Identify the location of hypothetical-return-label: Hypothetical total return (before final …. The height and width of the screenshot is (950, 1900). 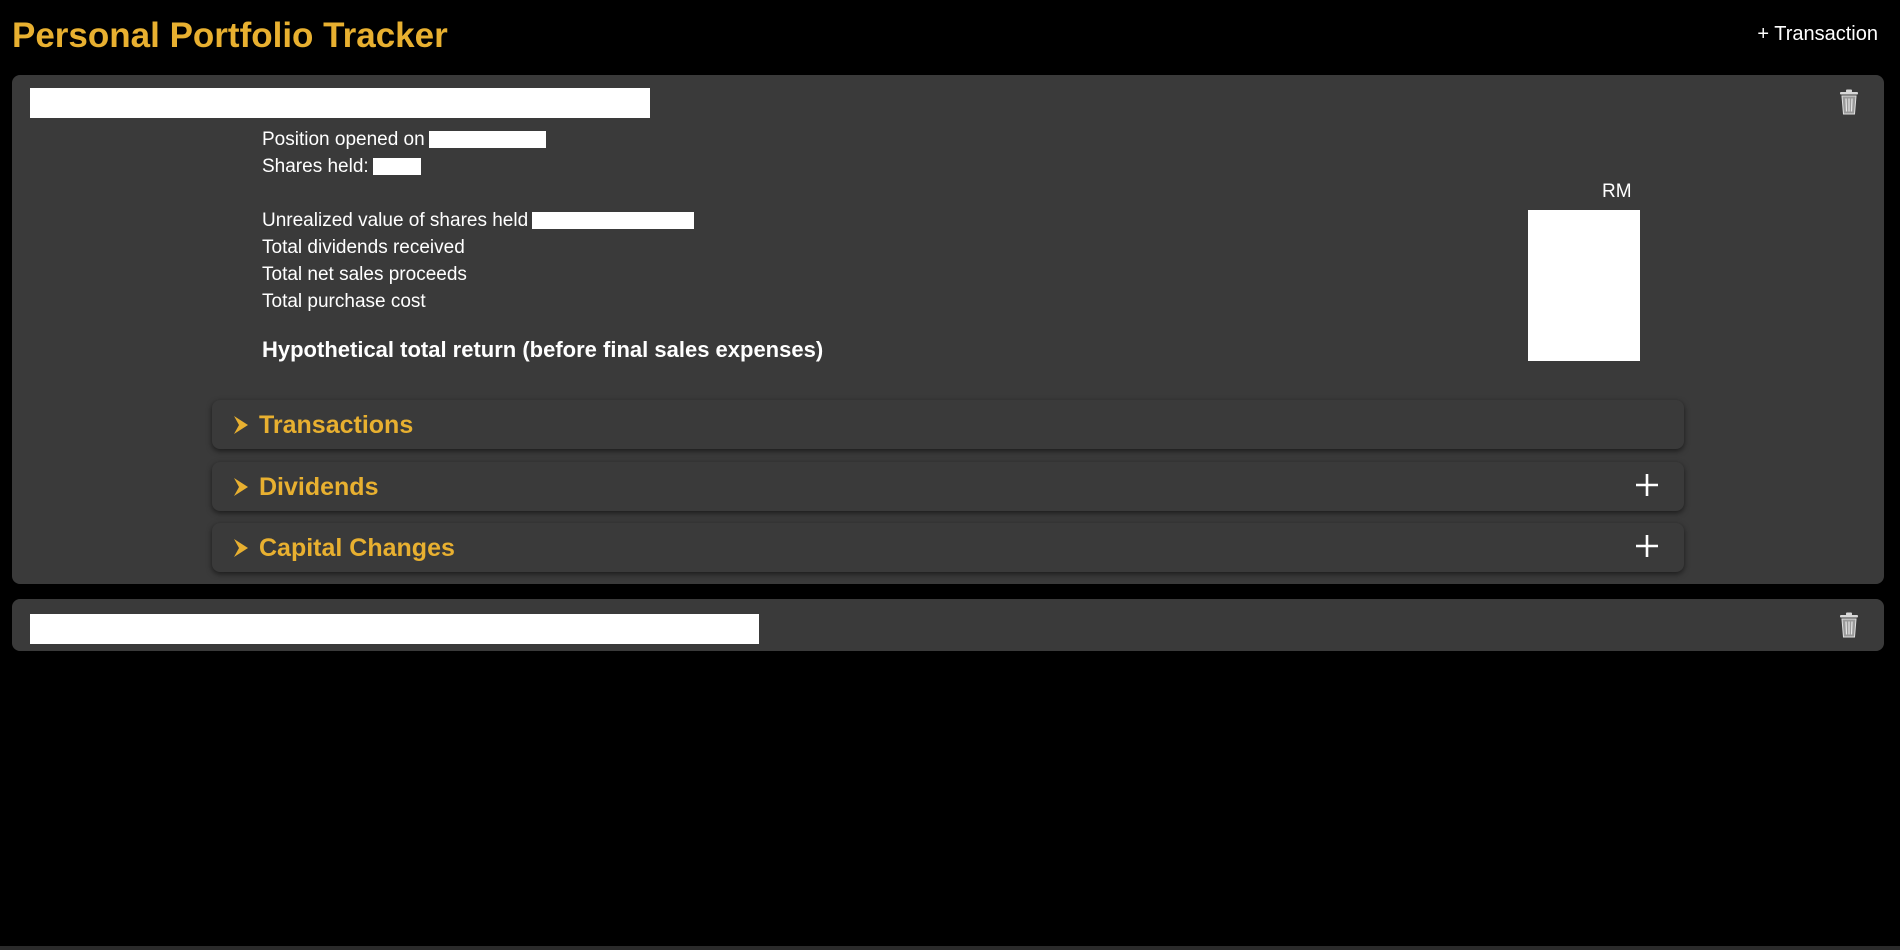
(543, 349).